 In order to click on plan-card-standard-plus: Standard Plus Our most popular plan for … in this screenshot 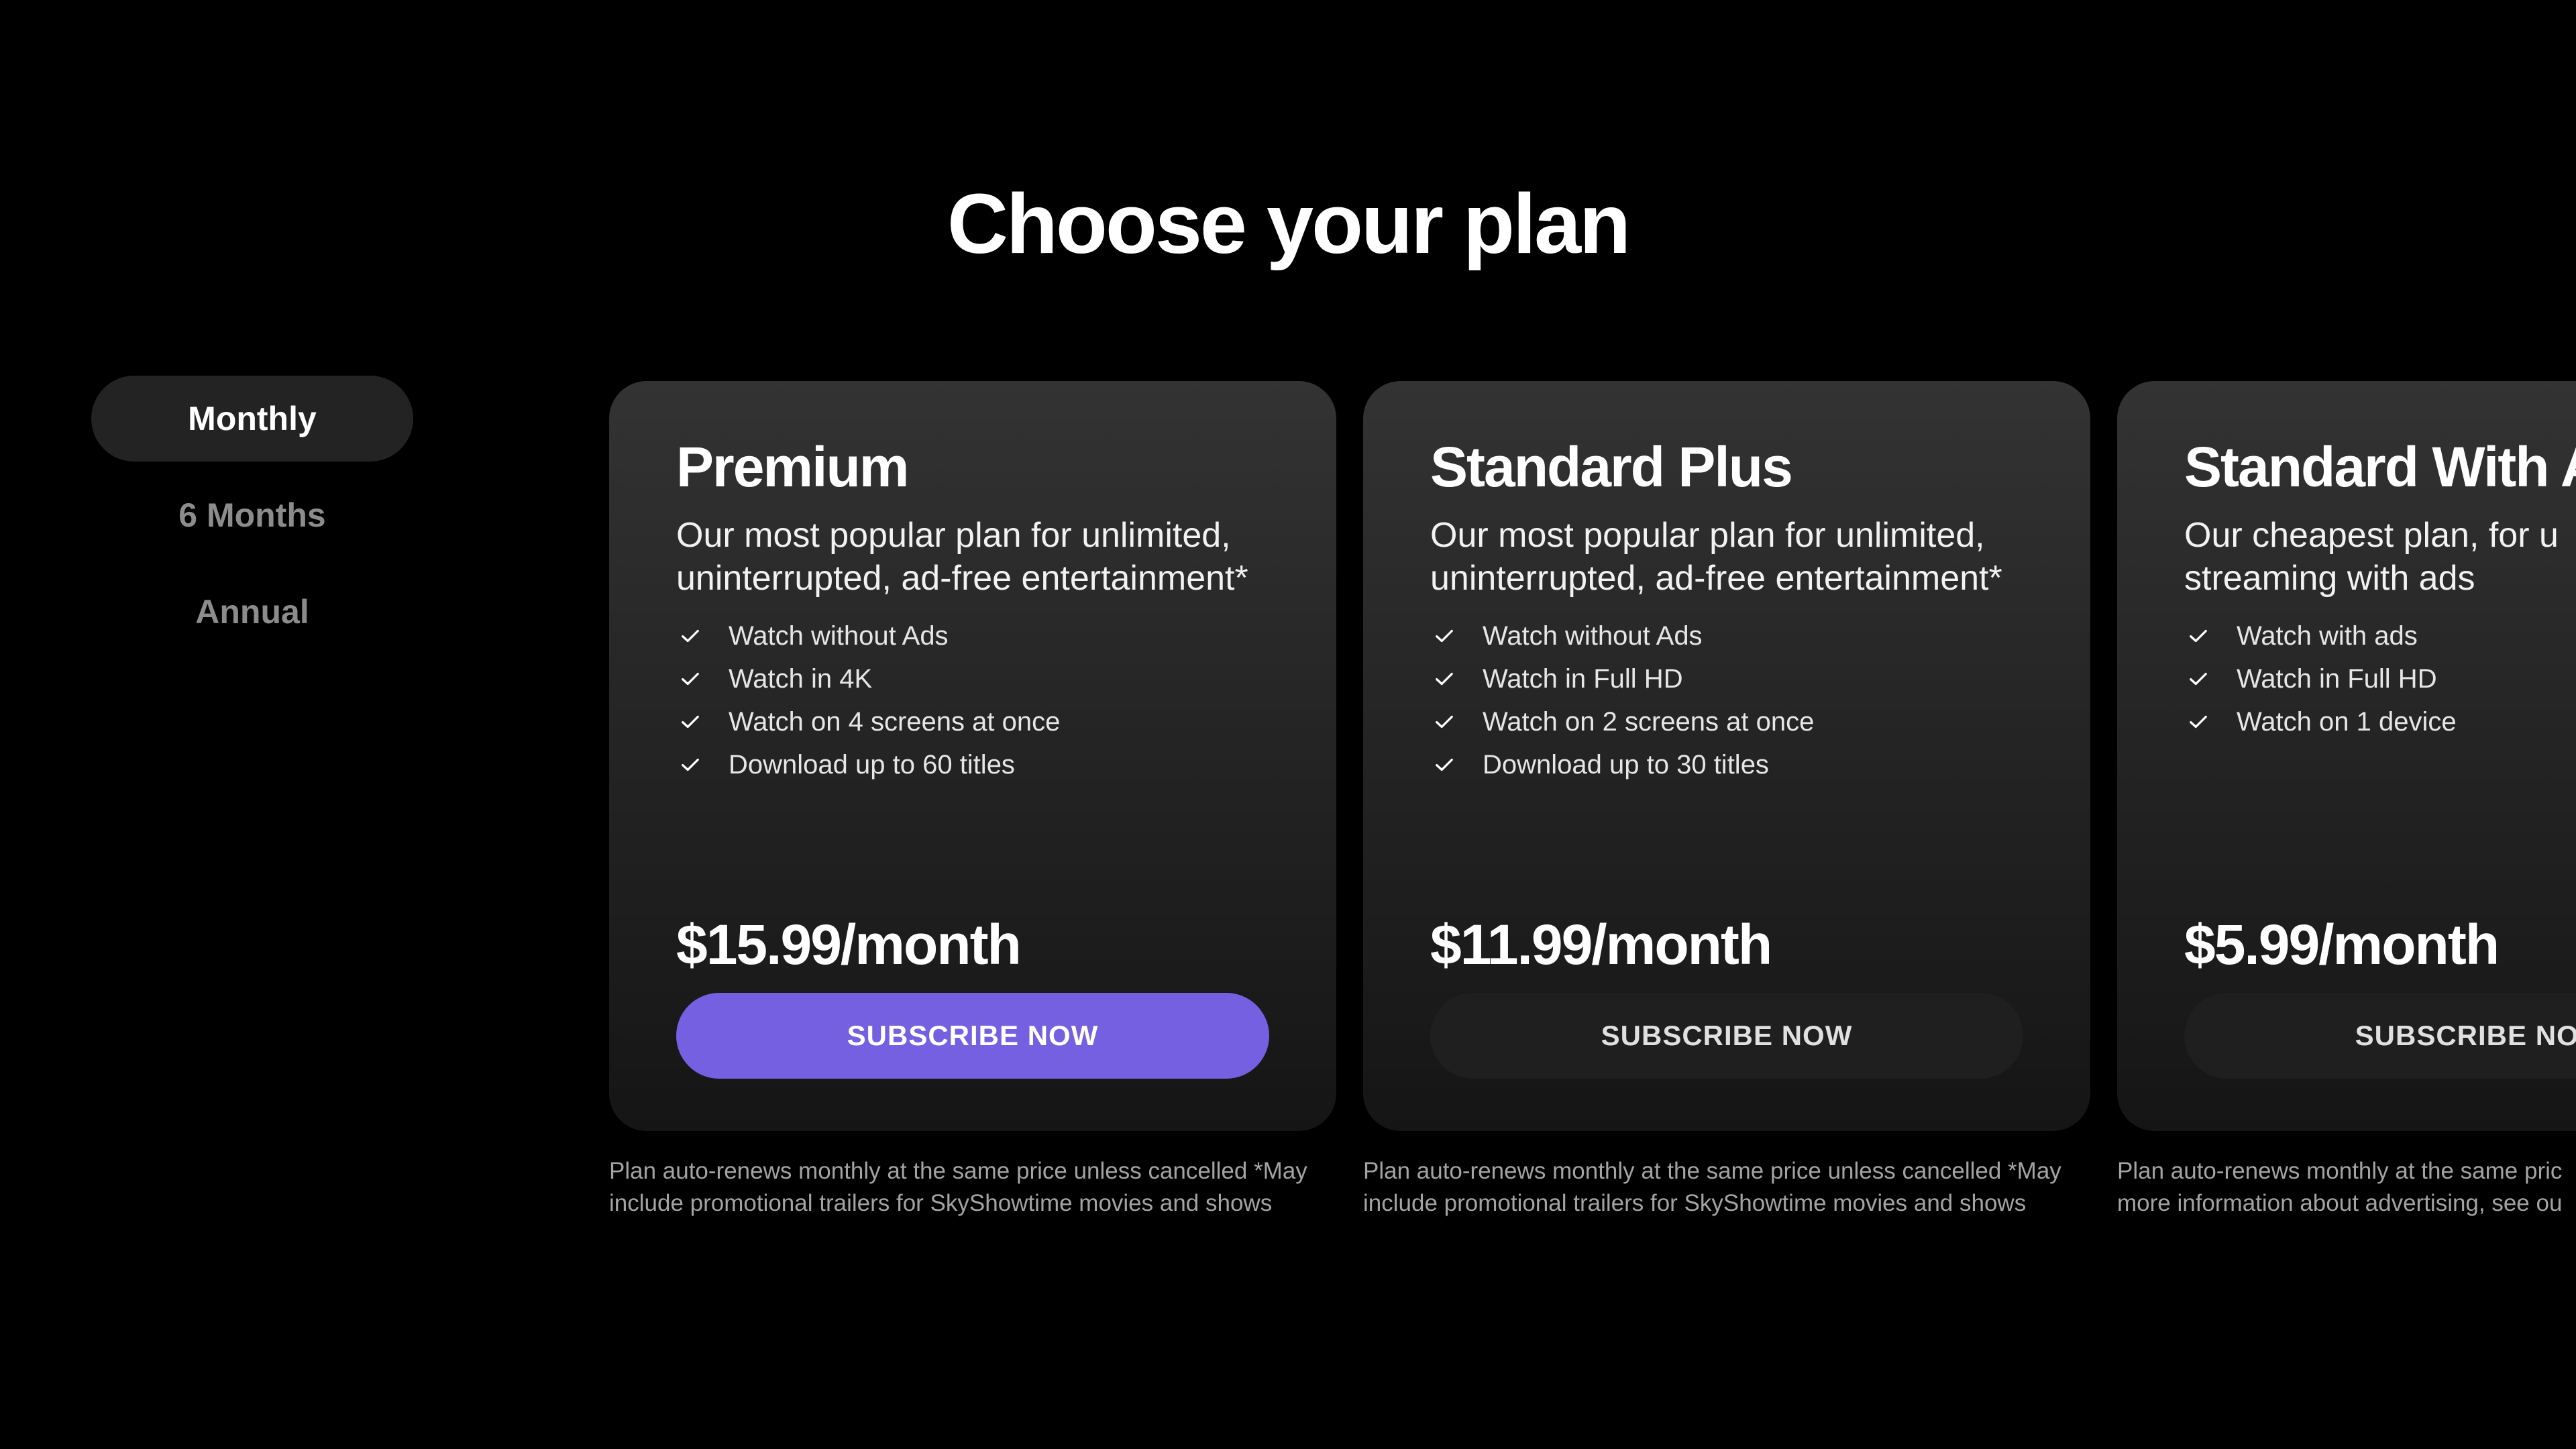, I will do `click(1726, 756)`.